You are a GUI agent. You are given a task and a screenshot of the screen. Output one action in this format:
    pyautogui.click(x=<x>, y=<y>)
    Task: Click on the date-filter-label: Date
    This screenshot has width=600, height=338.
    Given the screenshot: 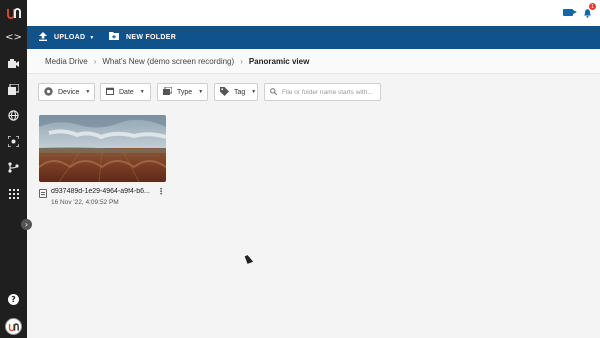 What is the action you would take?
    pyautogui.click(x=126, y=92)
    